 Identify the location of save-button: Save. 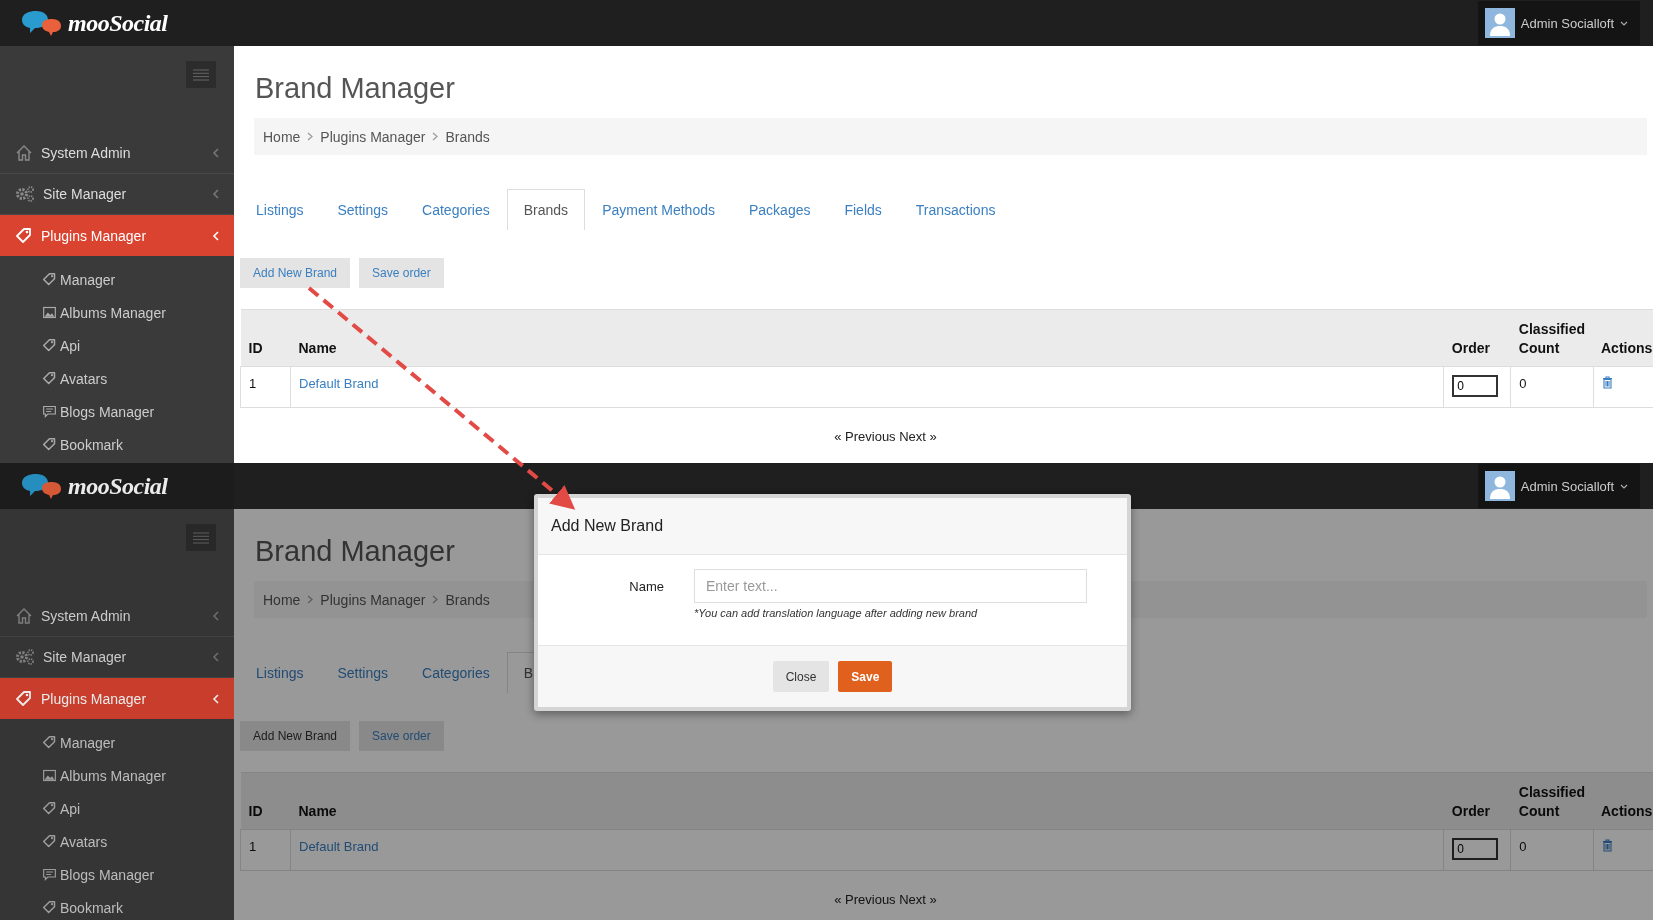
(865, 676).